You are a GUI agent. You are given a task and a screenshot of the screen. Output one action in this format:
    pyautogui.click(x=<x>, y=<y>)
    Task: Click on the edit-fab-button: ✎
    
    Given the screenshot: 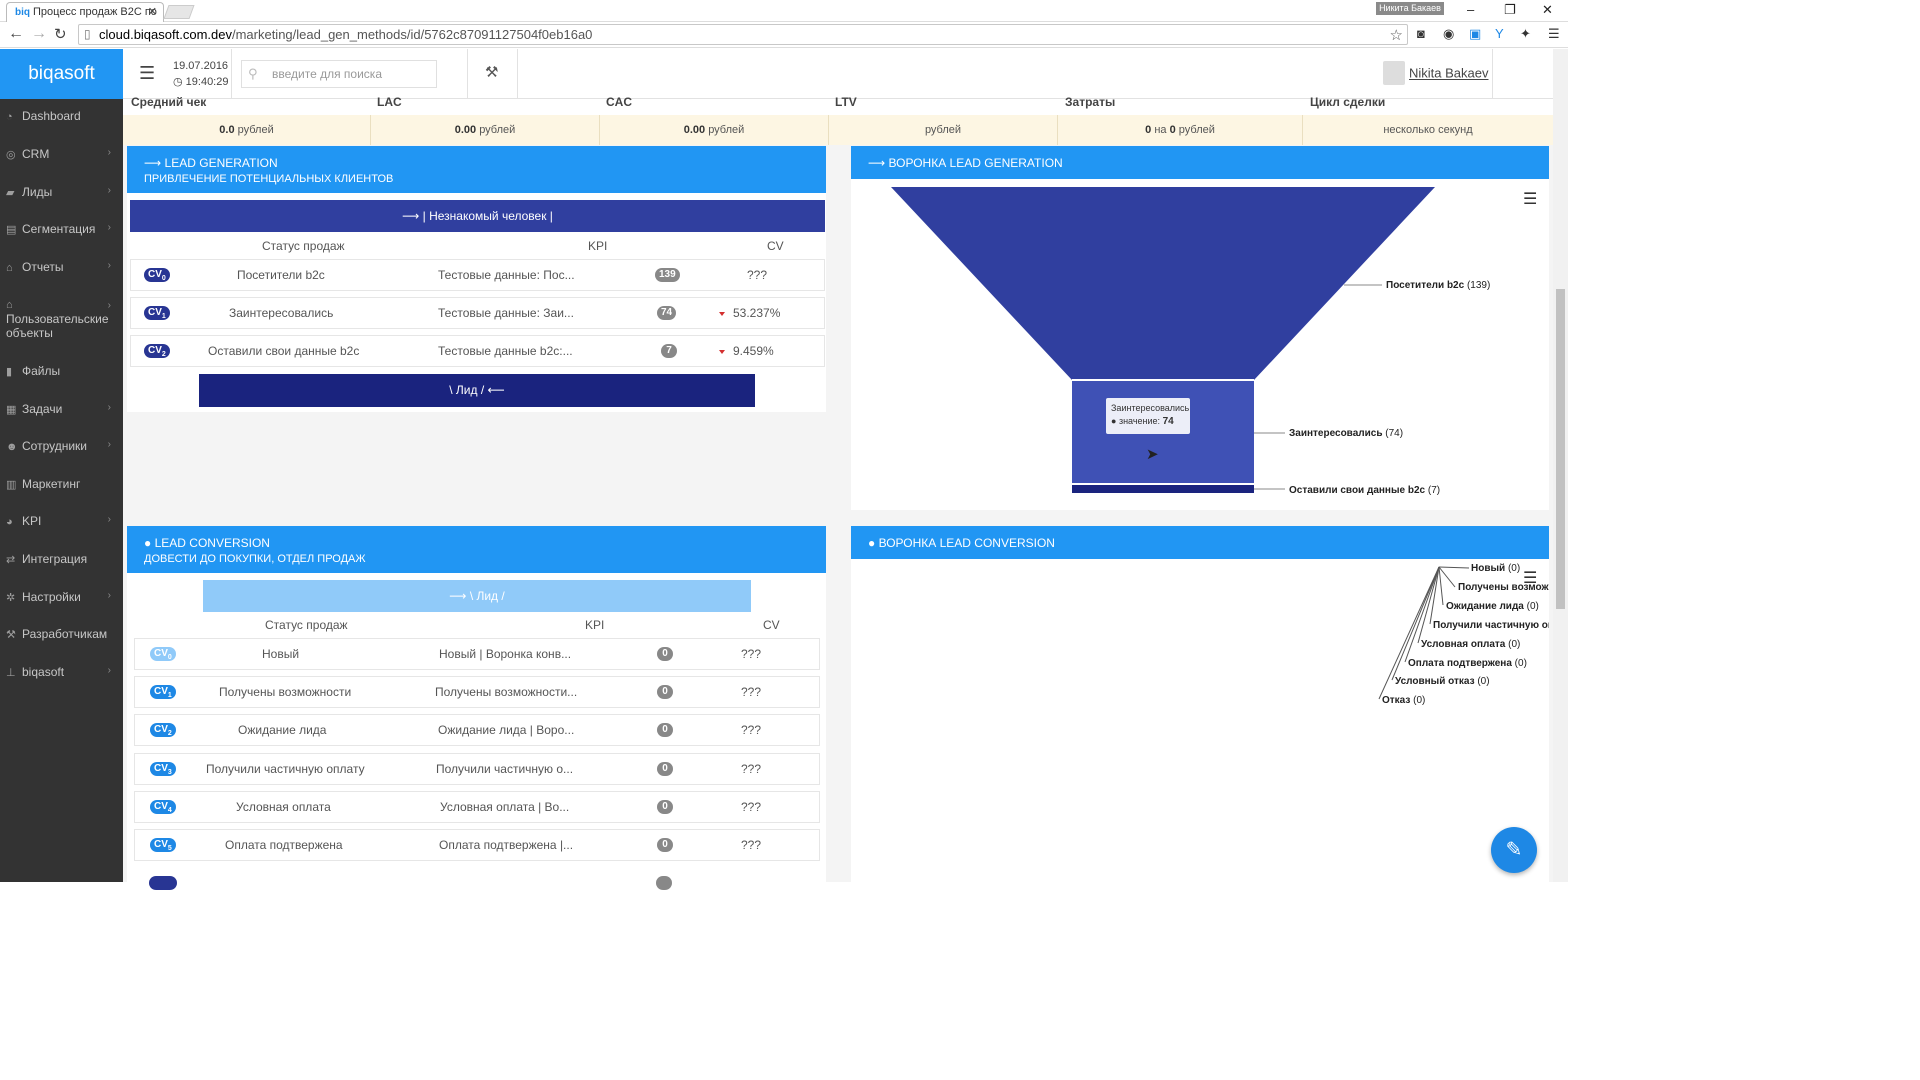 What is the action you would take?
    pyautogui.click(x=1514, y=850)
    